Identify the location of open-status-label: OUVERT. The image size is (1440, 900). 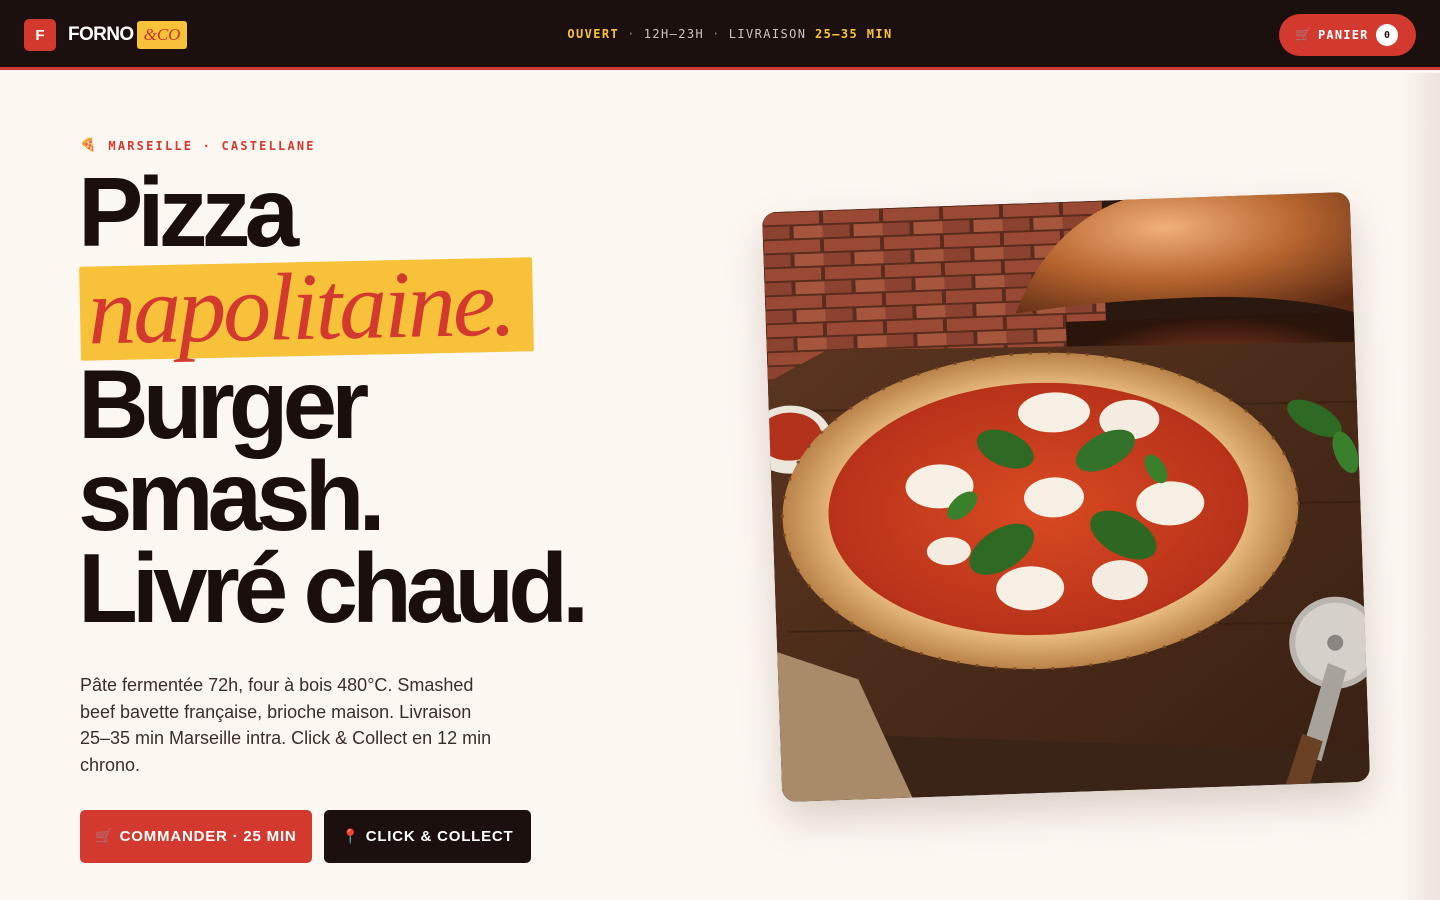
(593, 34).